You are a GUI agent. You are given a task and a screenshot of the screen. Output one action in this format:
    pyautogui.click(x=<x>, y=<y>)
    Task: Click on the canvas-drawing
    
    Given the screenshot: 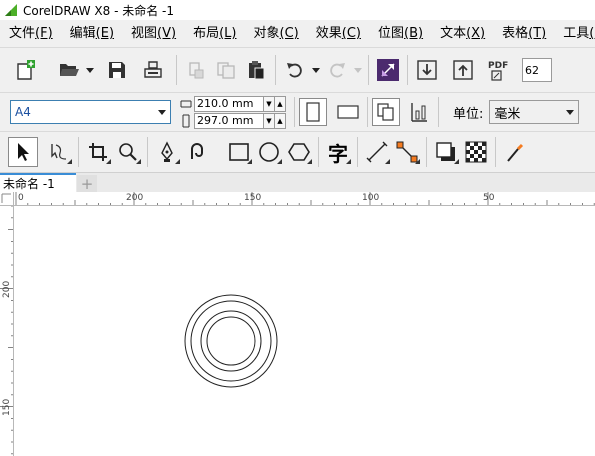 What is the action you would take?
    pyautogui.click(x=231, y=341)
    